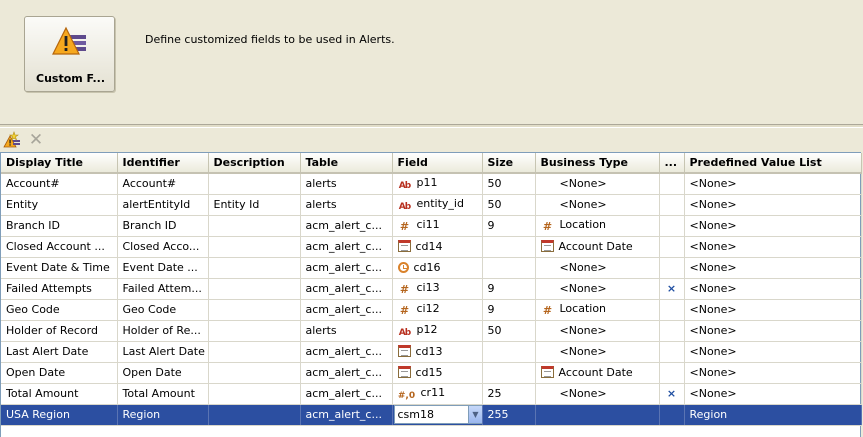  Describe the element at coordinates (437, 289) in the screenshot. I see `cell-field: # ci13` at that location.